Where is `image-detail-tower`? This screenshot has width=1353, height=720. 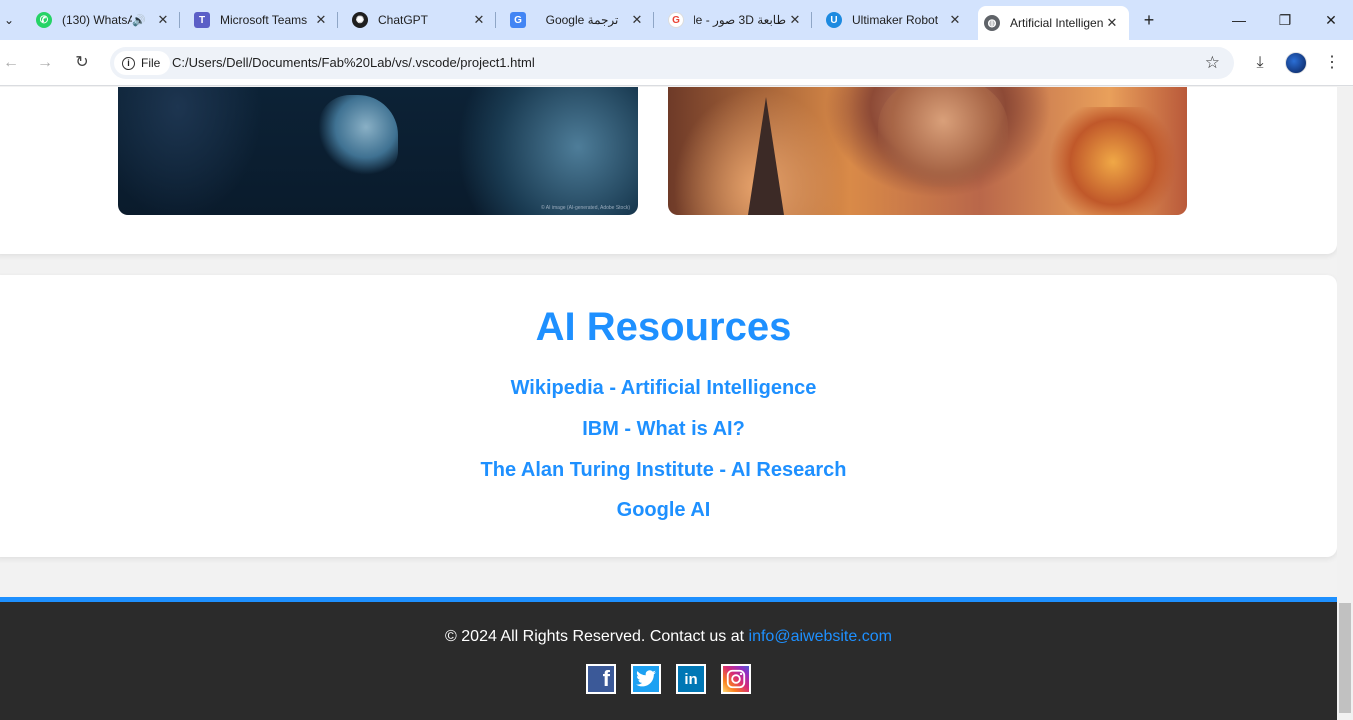
image-detail-tower is located at coordinates (766, 156).